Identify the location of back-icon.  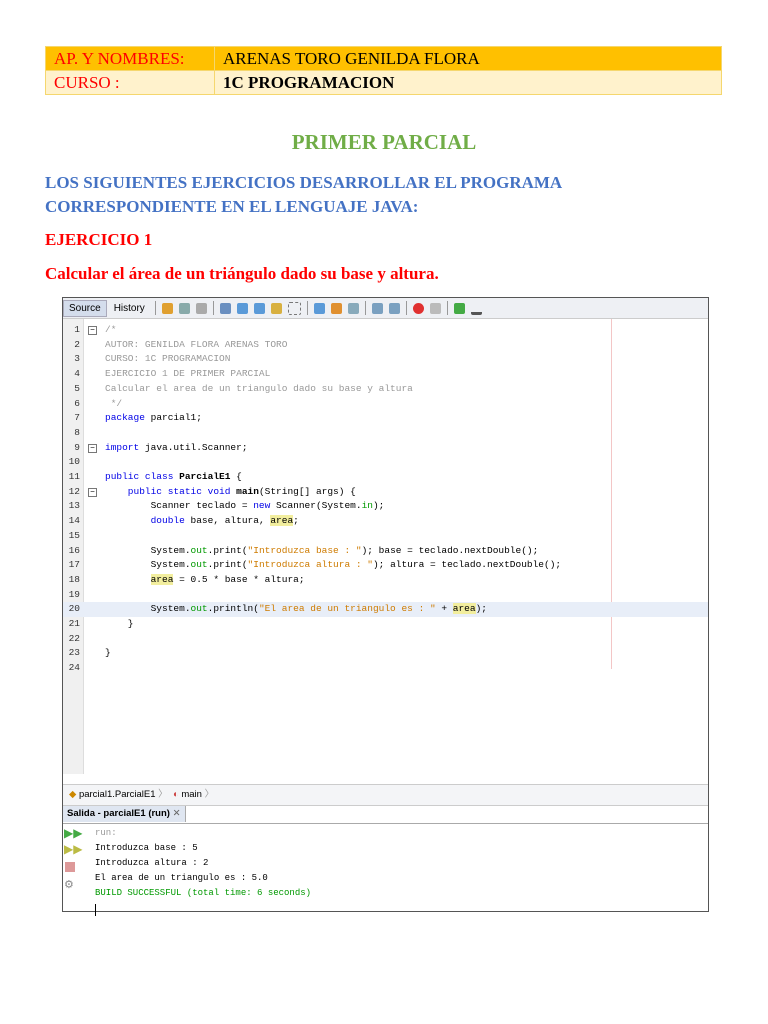
(184, 308).